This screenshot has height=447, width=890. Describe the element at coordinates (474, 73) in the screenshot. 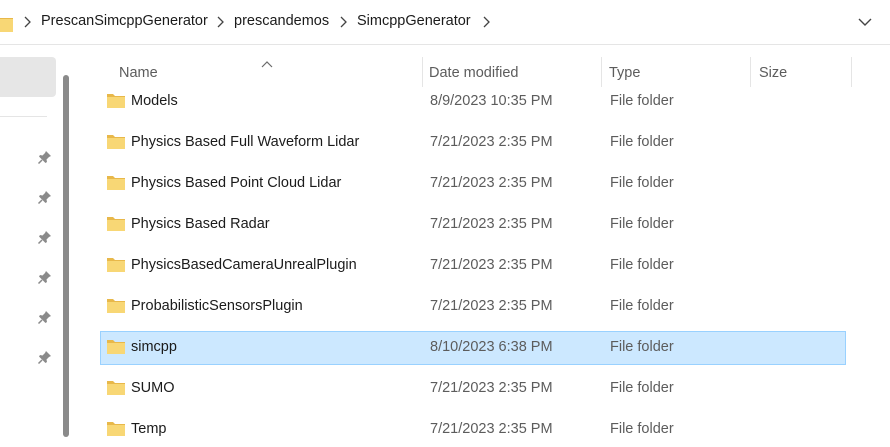

I see `column-header-date-label: Date modified` at that location.